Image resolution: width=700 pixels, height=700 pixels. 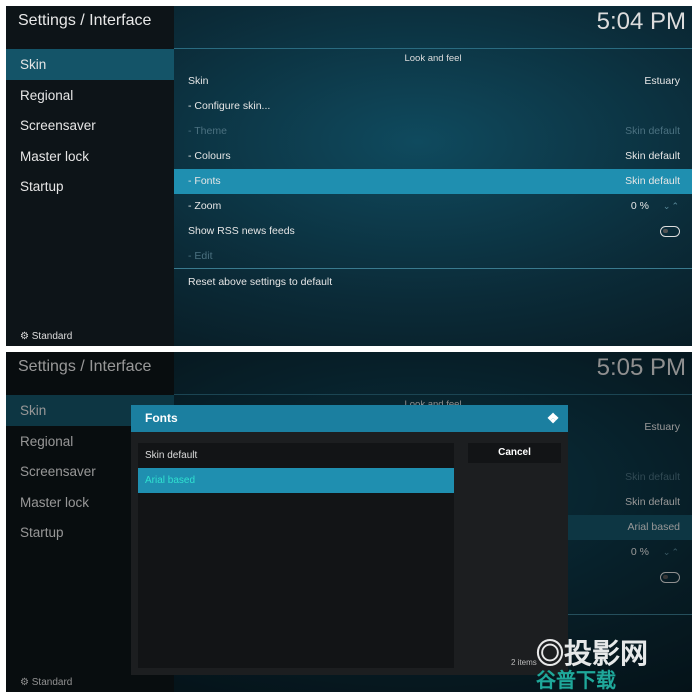 What do you see at coordinates (24, 336) in the screenshot?
I see `gear-icon: ⚙` at bounding box center [24, 336].